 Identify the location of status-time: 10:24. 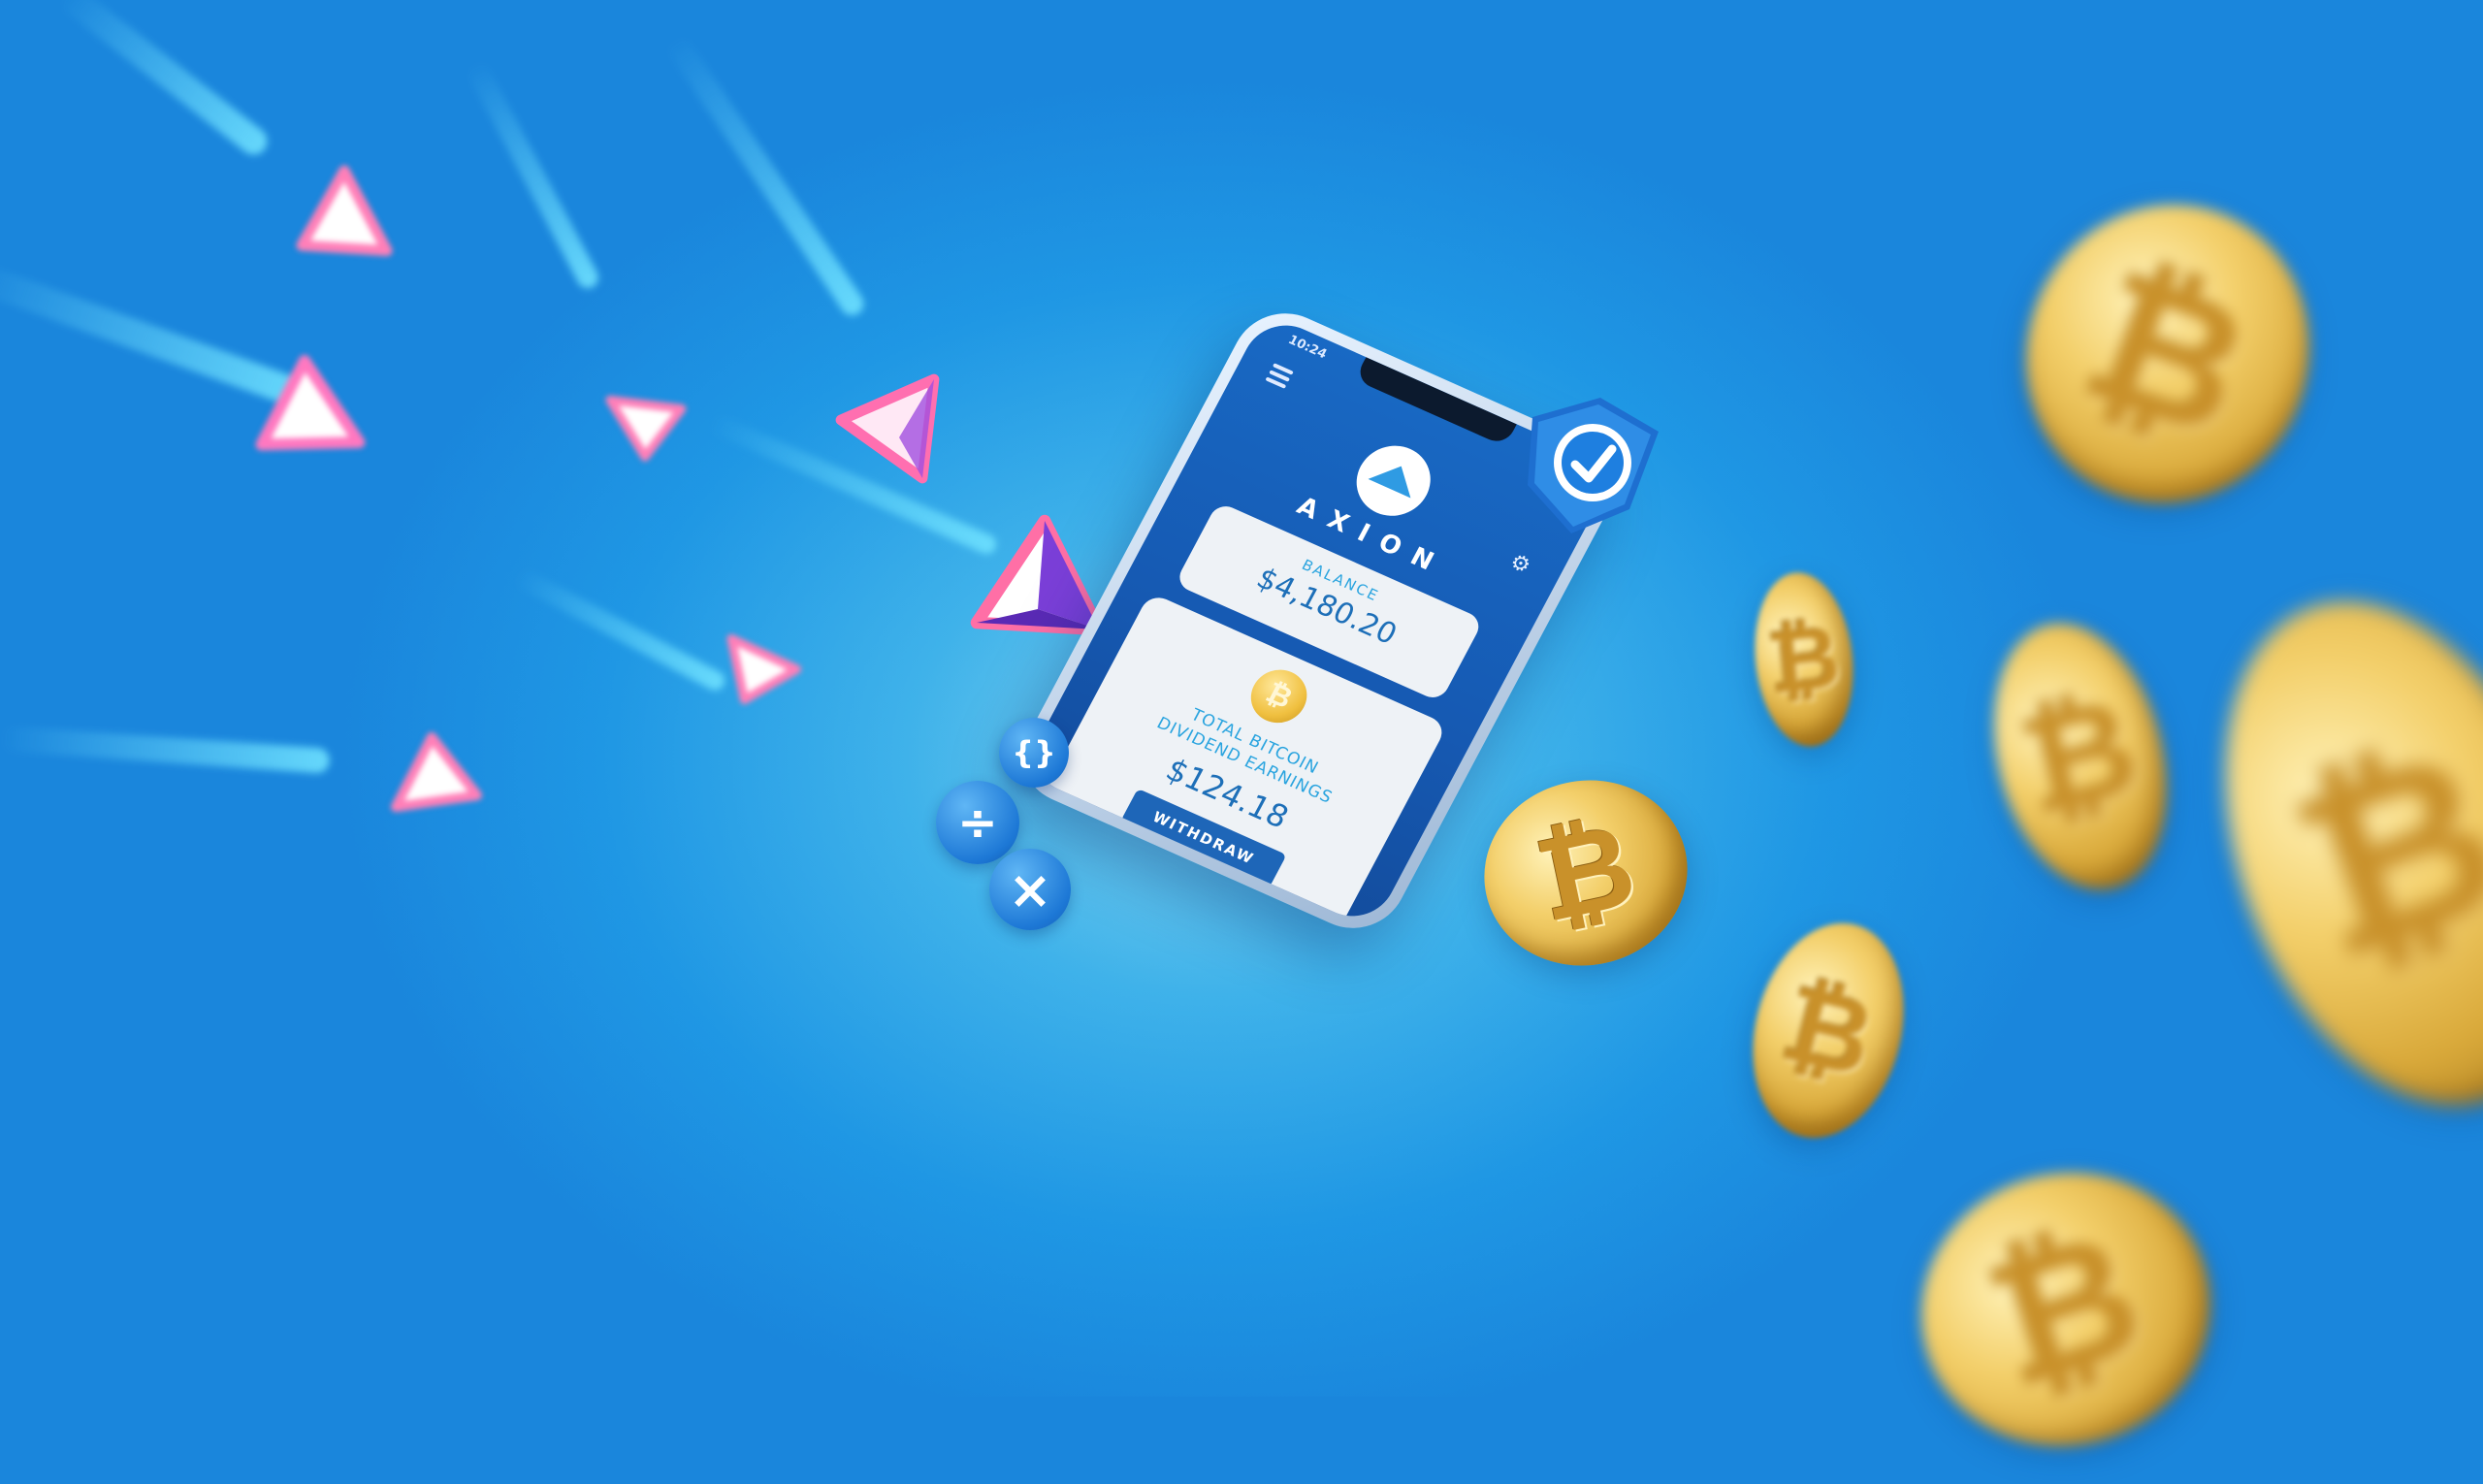
(1307, 348).